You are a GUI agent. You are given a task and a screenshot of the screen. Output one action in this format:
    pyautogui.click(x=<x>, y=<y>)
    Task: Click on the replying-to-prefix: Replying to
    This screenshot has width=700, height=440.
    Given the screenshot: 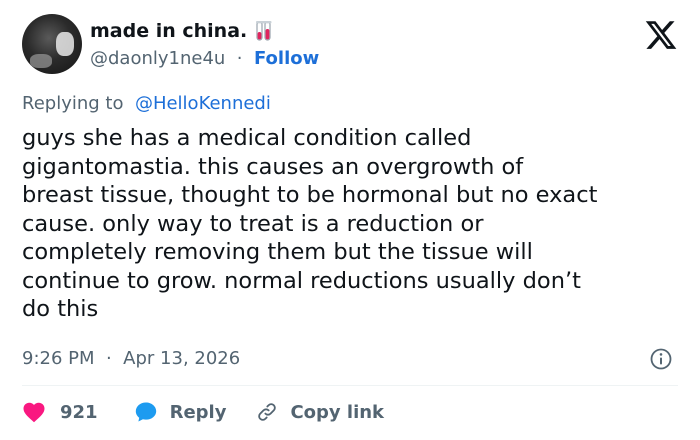 What is the action you would take?
    pyautogui.click(x=73, y=103)
    